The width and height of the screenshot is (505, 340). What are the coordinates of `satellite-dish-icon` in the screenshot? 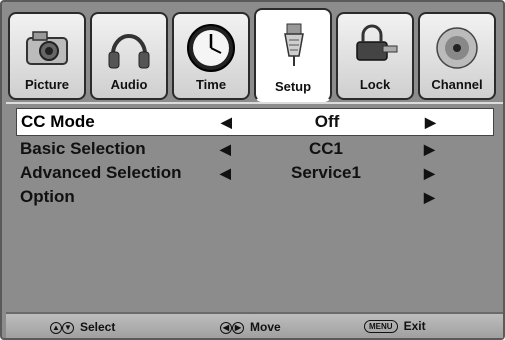 It's located at (457, 48).